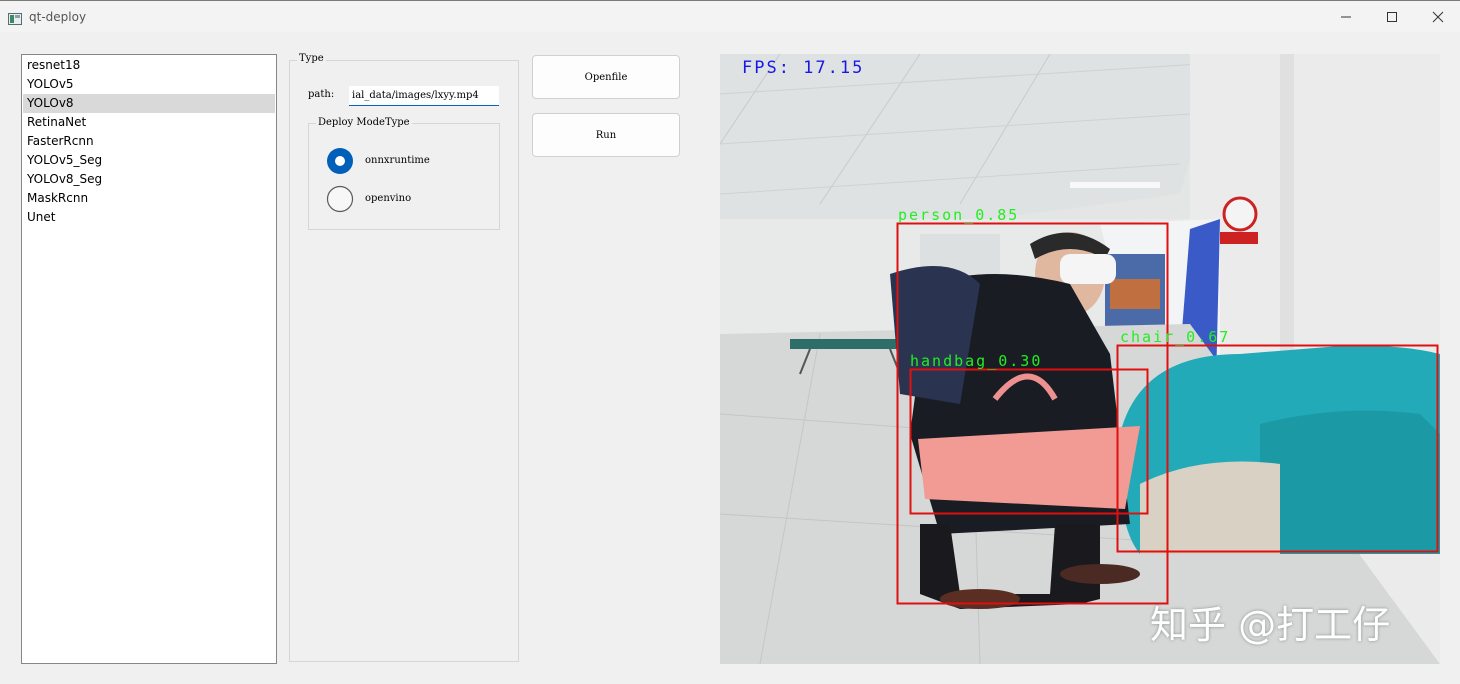  Describe the element at coordinates (149, 65) in the screenshot. I see `model-list-item: resnet18` at that location.